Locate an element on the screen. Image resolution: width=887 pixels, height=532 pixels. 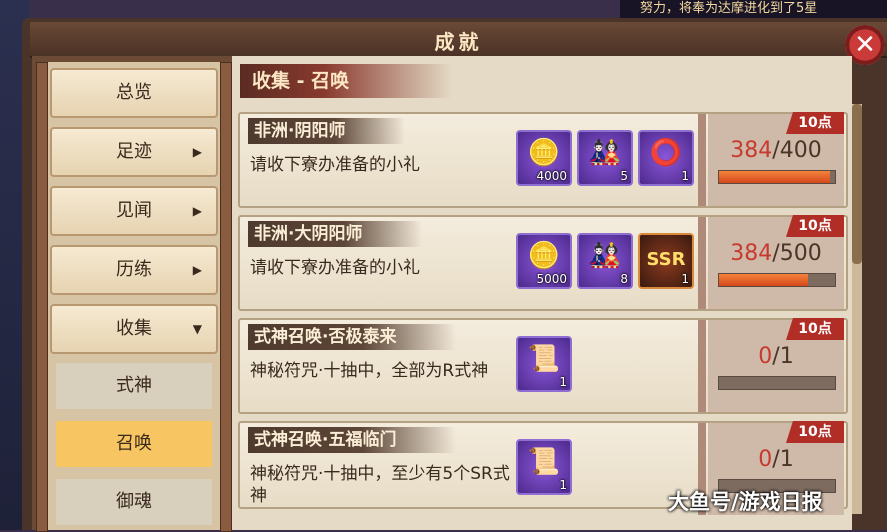
achievement-title: 非洲·大阴阳师 is located at coordinates (335, 234).